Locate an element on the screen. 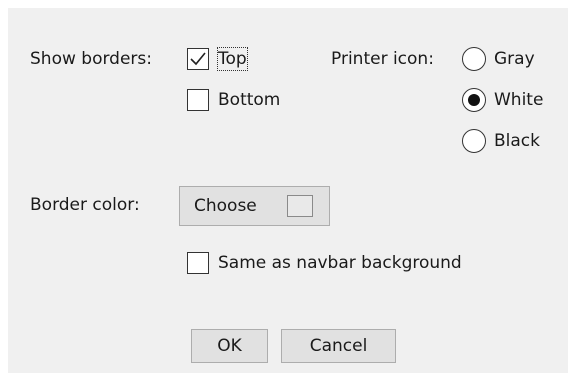  checkmark-icon is located at coordinates (198, 59).